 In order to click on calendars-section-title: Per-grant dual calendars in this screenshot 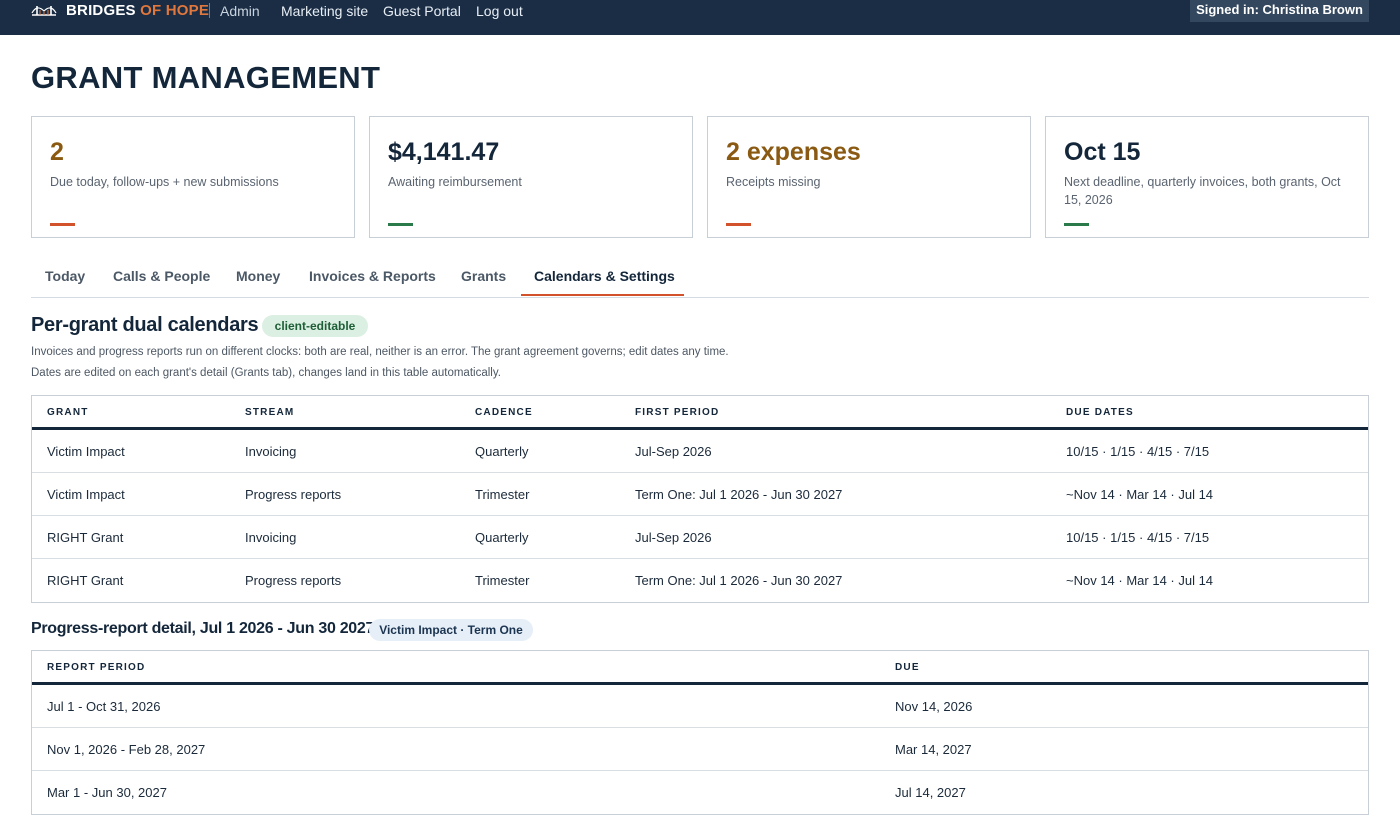, I will do `click(145, 325)`.